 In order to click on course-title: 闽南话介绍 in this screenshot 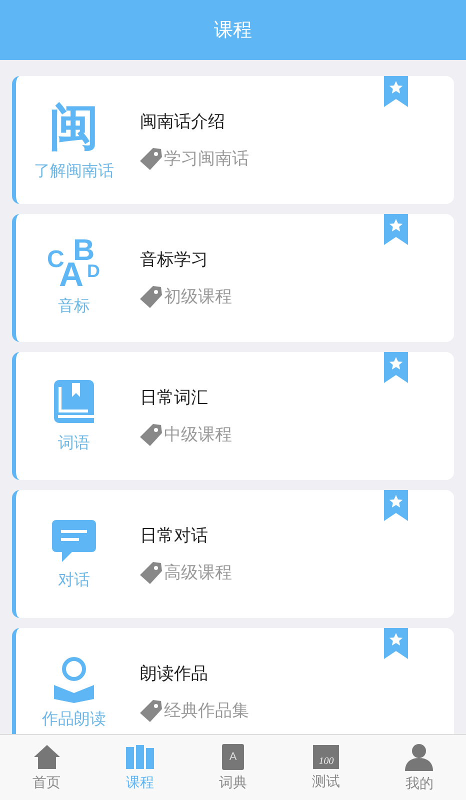, I will do `click(183, 121)`.